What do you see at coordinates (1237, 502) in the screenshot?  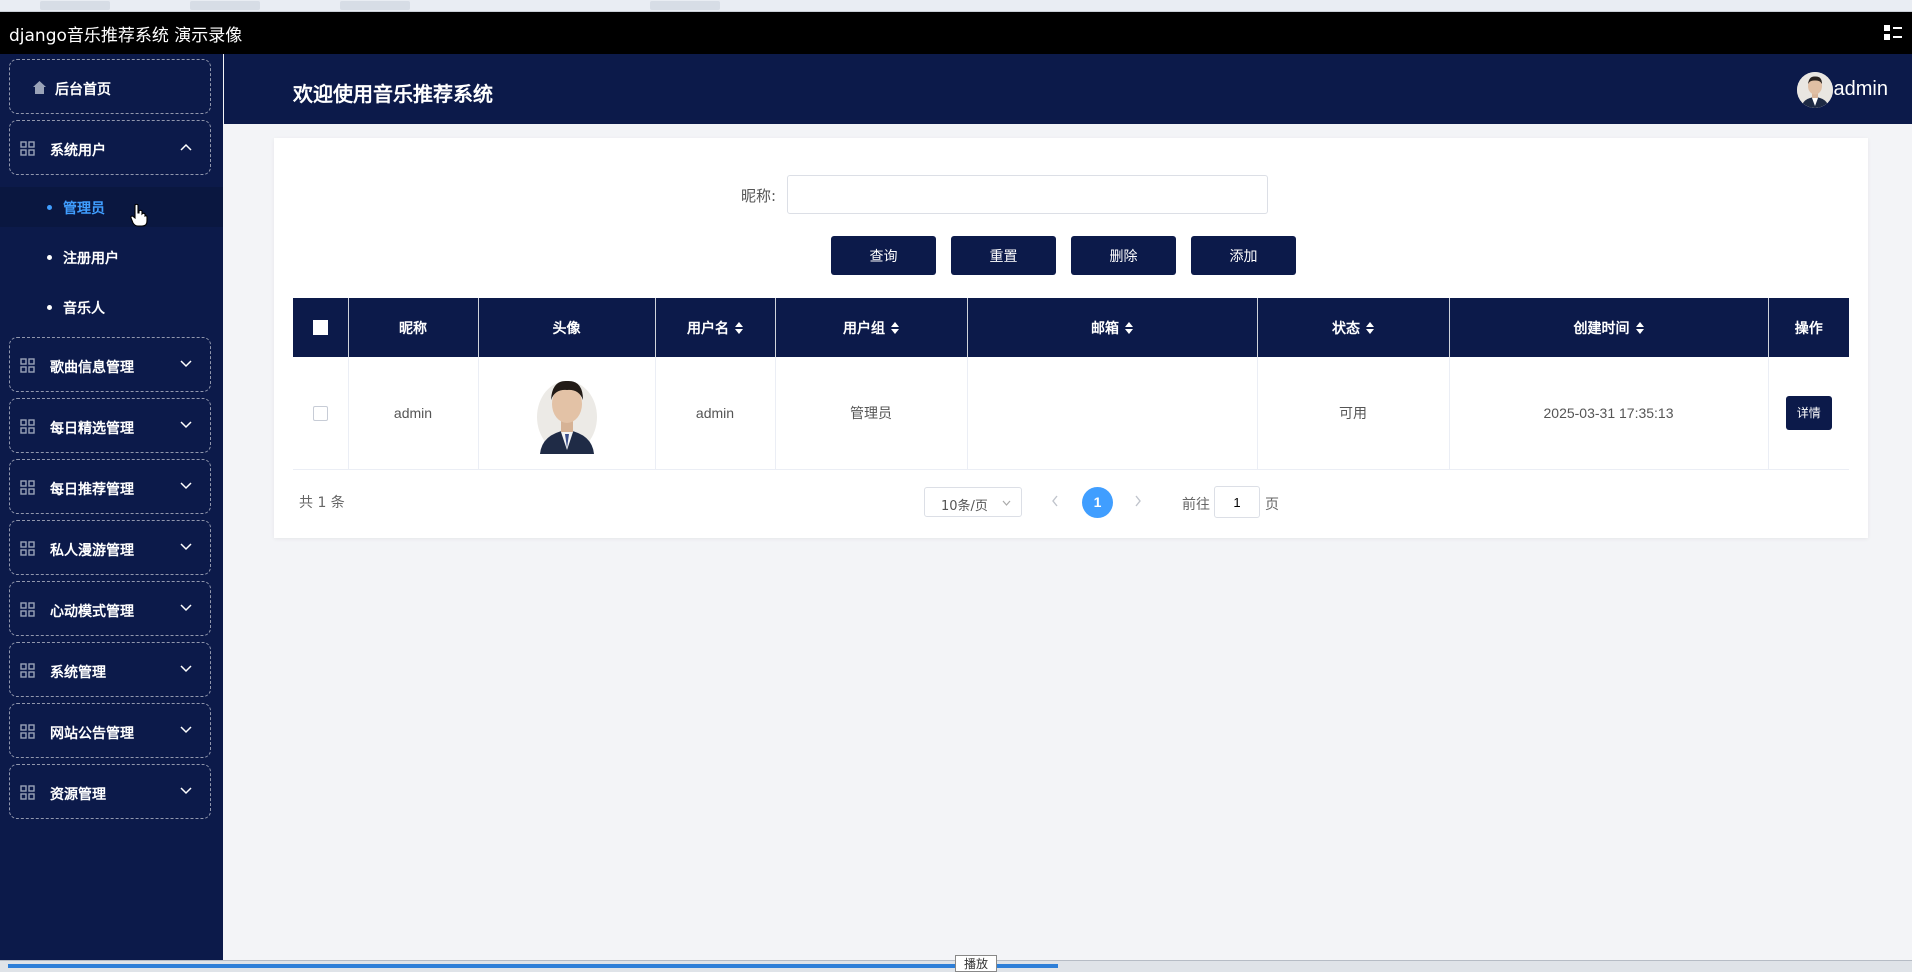 I see `goto-page-input` at bounding box center [1237, 502].